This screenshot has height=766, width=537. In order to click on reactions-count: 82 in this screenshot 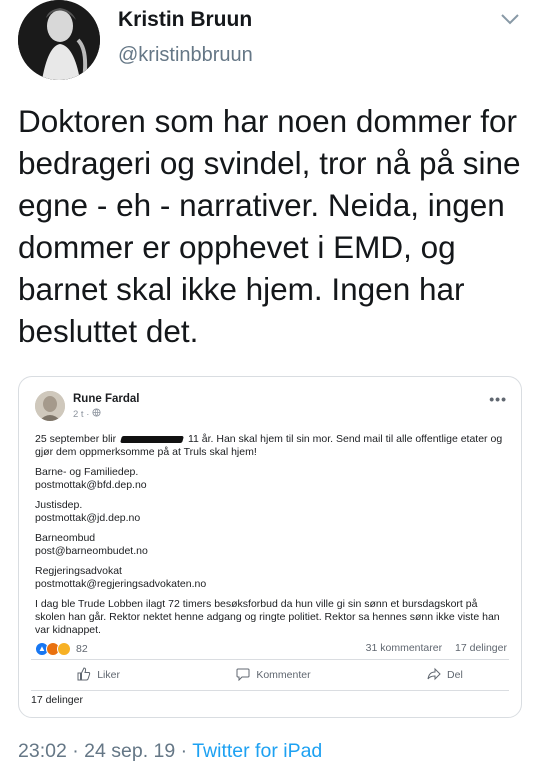, I will do `click(82, 649)`.